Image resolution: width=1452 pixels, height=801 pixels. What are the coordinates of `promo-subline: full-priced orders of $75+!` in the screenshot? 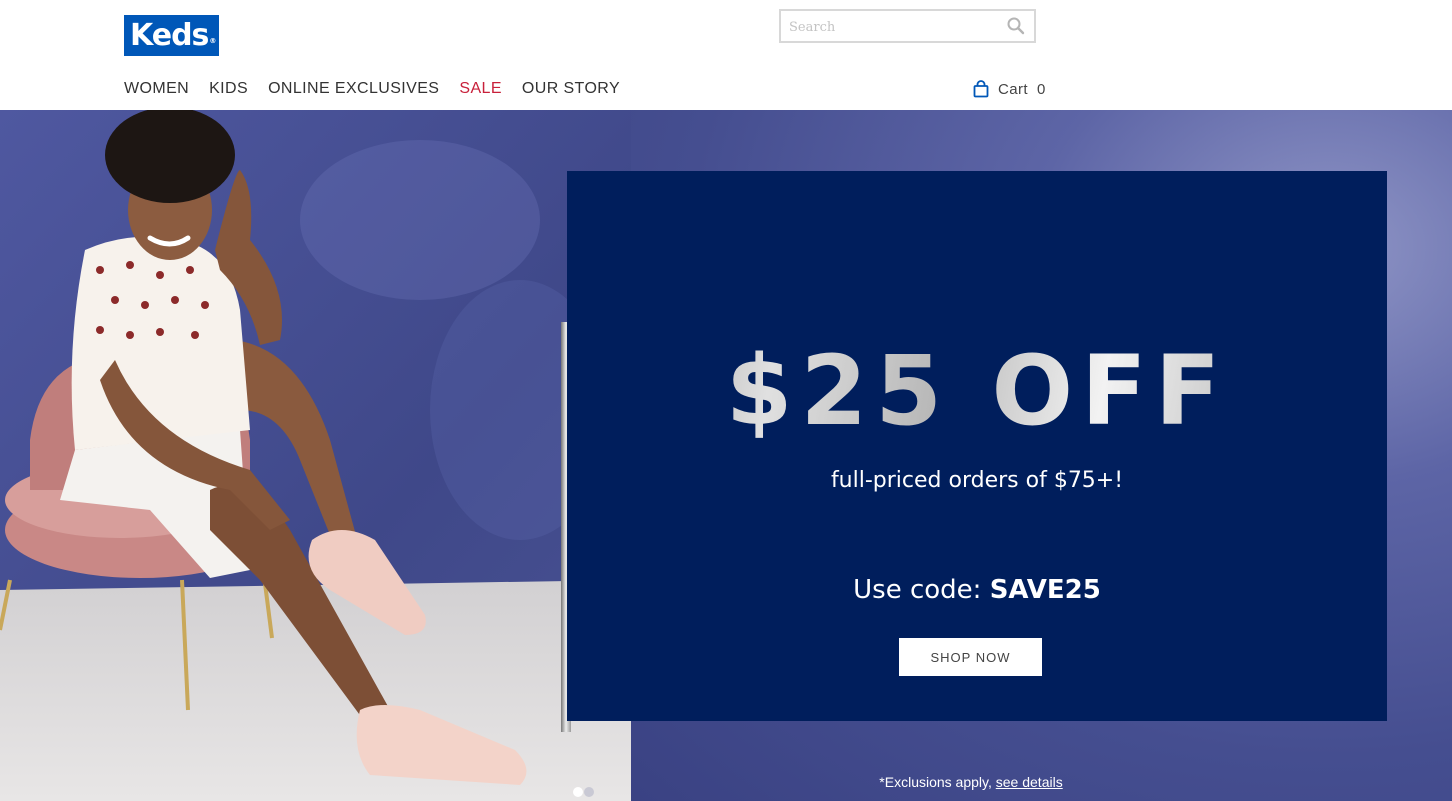 It's located at (977, 480).